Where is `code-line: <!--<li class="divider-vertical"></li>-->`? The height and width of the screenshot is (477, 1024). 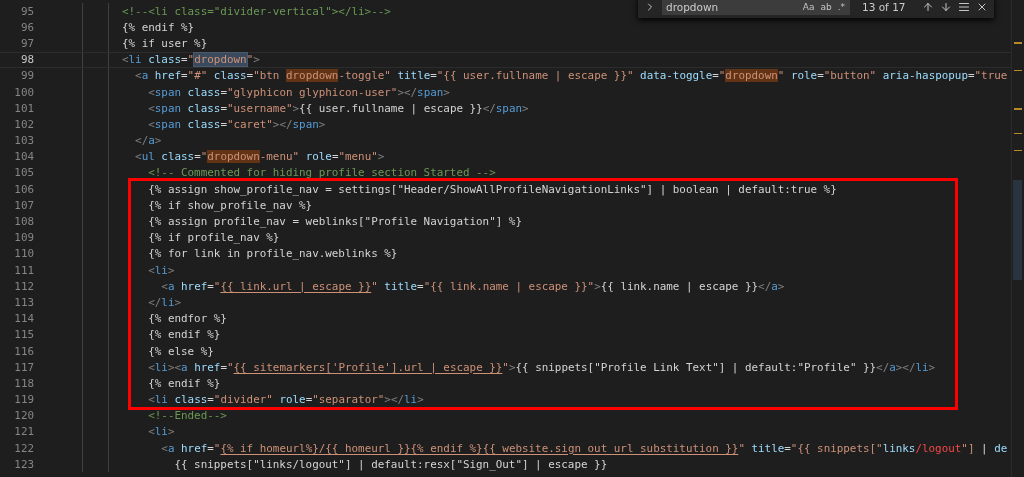
code-line: <!--<li class="divider-vertical"></li>--> is located at coordinates (256, 11).